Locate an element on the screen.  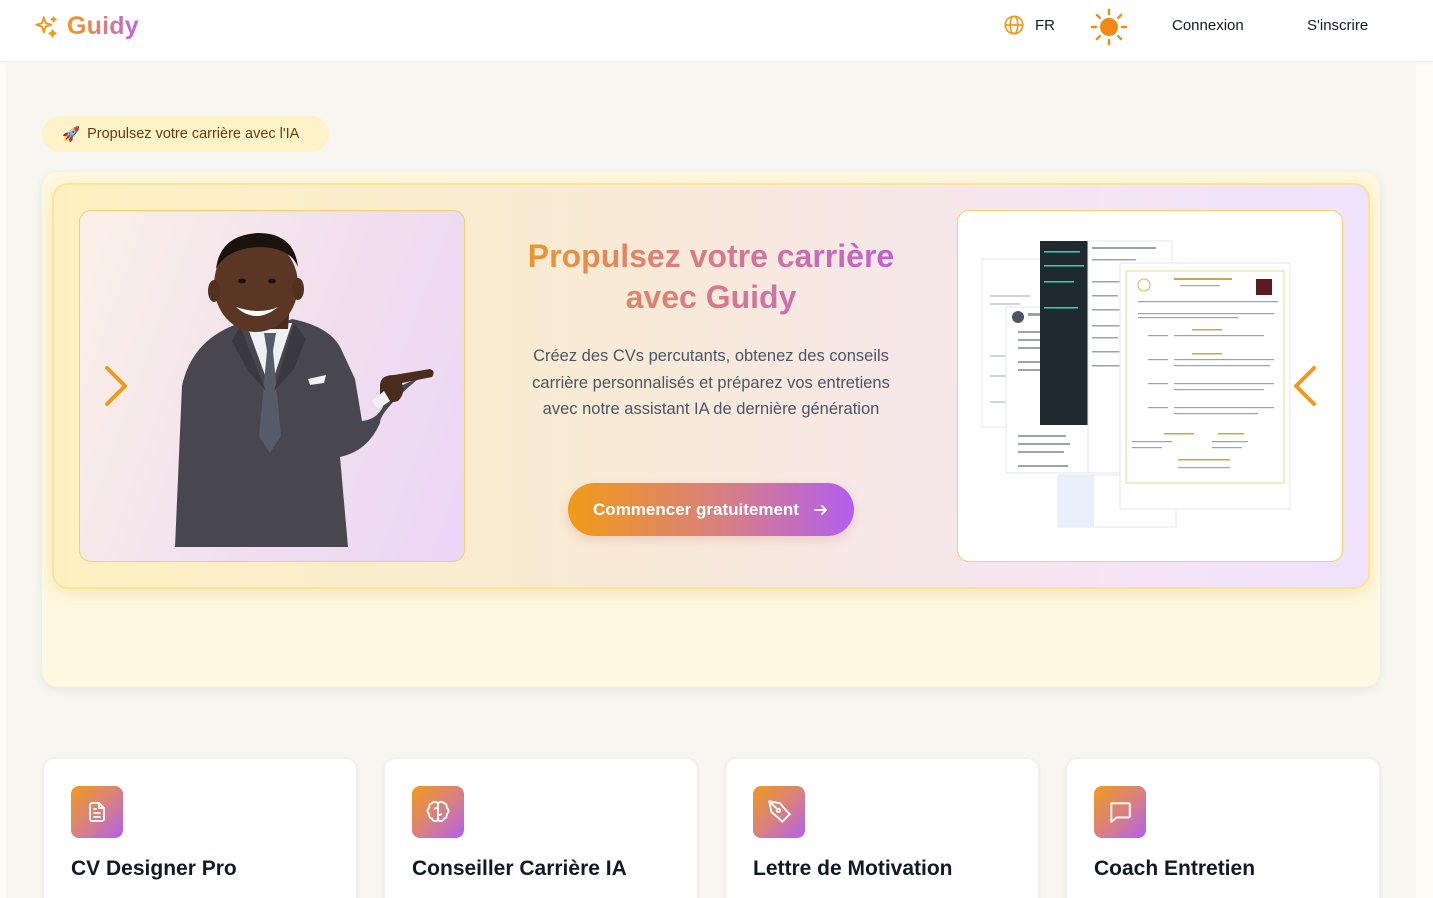
brain-icon is located at coordinates (438, 812).